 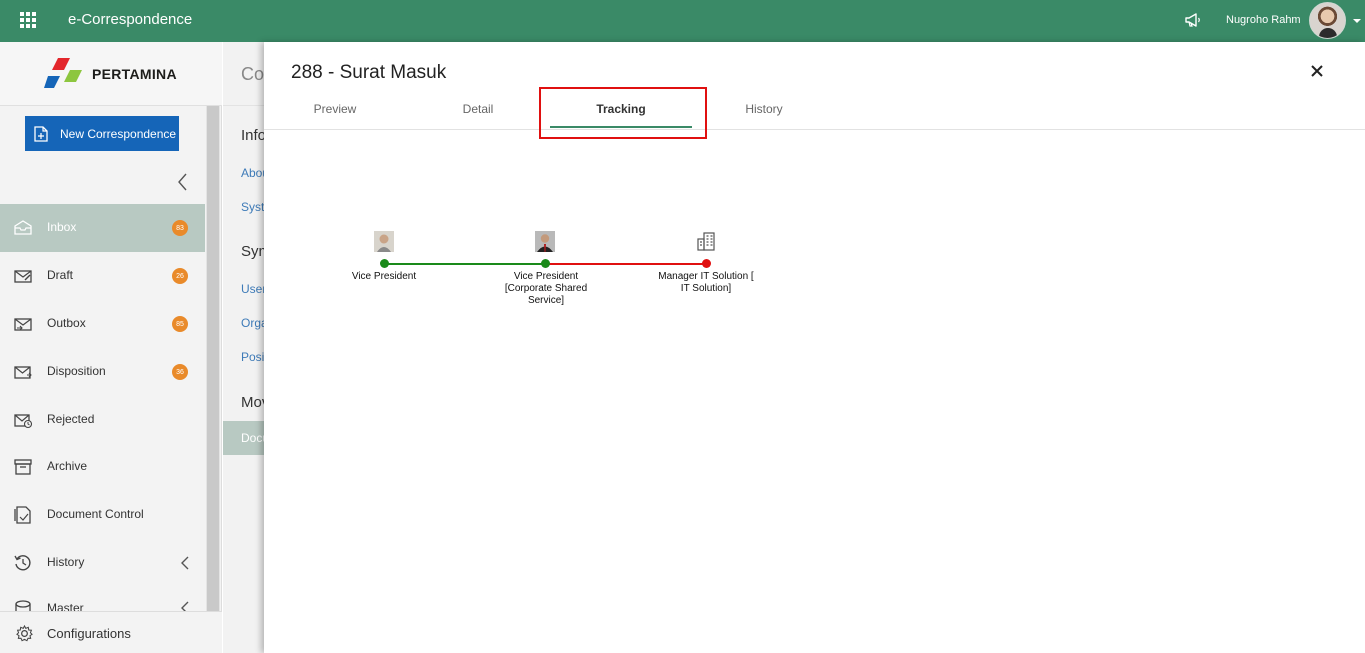 What do you see at coordinates (1357, 21) in the screenshot?
I see `caret-down-icon` at bounding box center [1357, 21].